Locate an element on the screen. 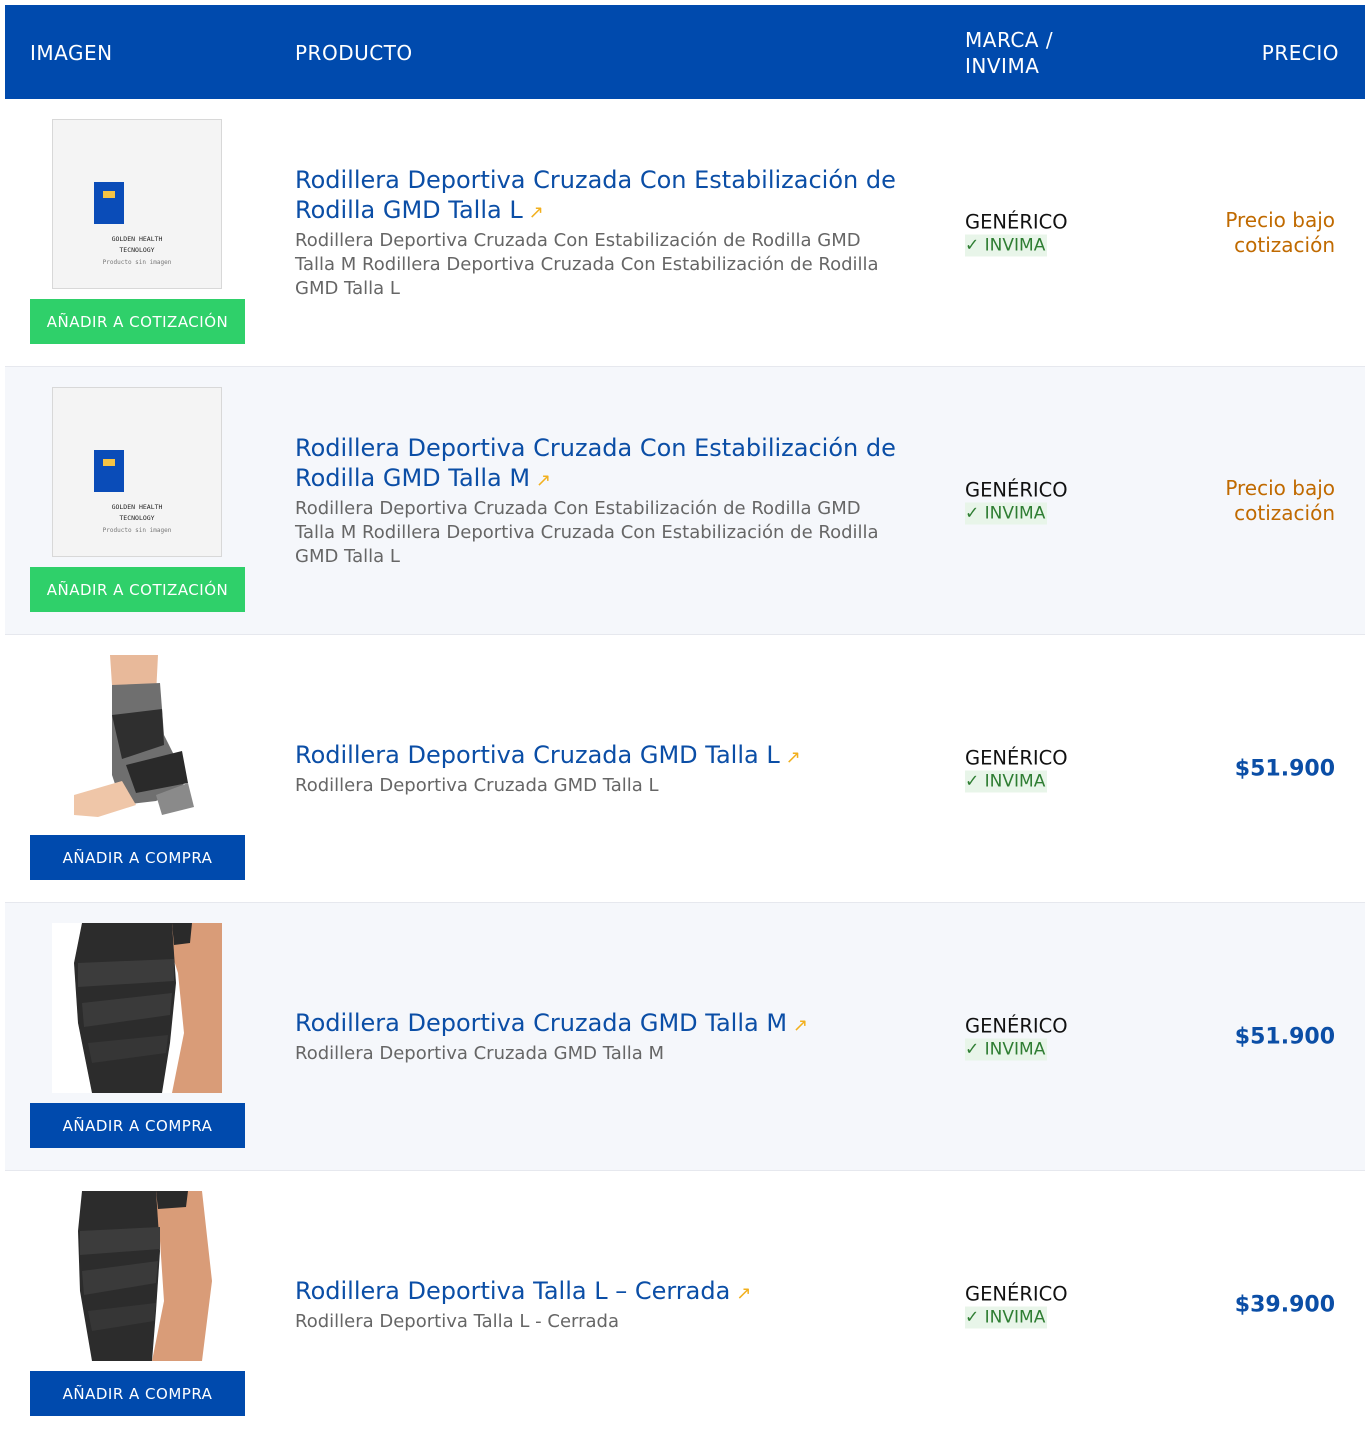 The width and height of the screenshot is (1366, 1438). header-product: PRODUCTO is located at coordinates (354, 53).